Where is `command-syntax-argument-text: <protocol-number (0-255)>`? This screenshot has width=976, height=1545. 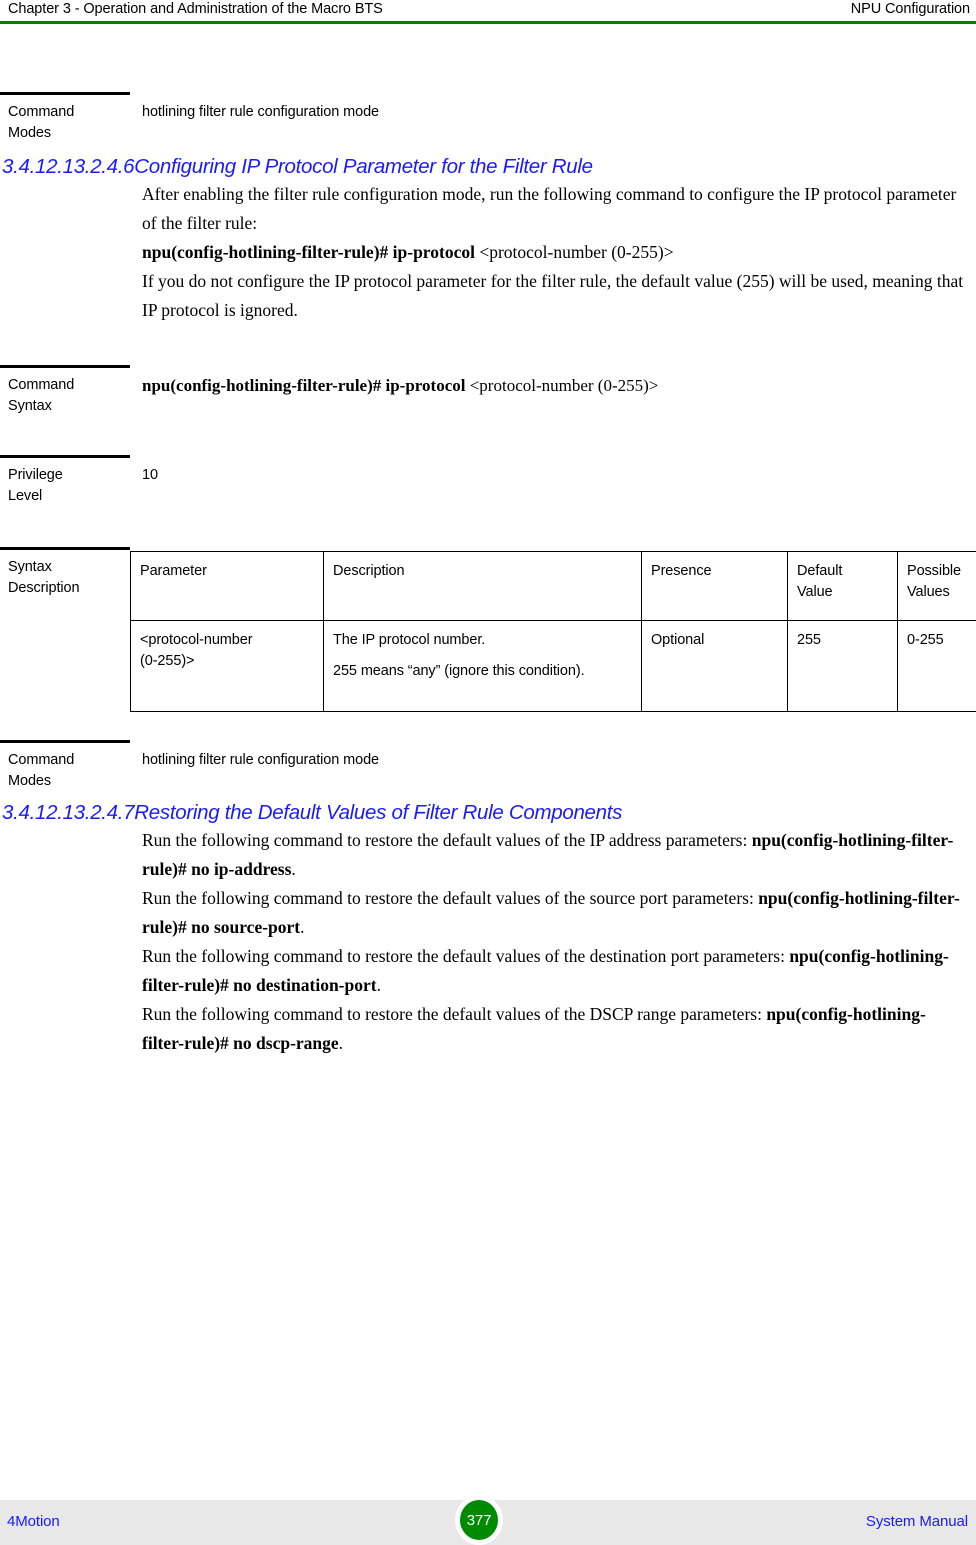
command-syntax-argument-text: <protocol-number (0-255)> is located at coordinates (564, 385).